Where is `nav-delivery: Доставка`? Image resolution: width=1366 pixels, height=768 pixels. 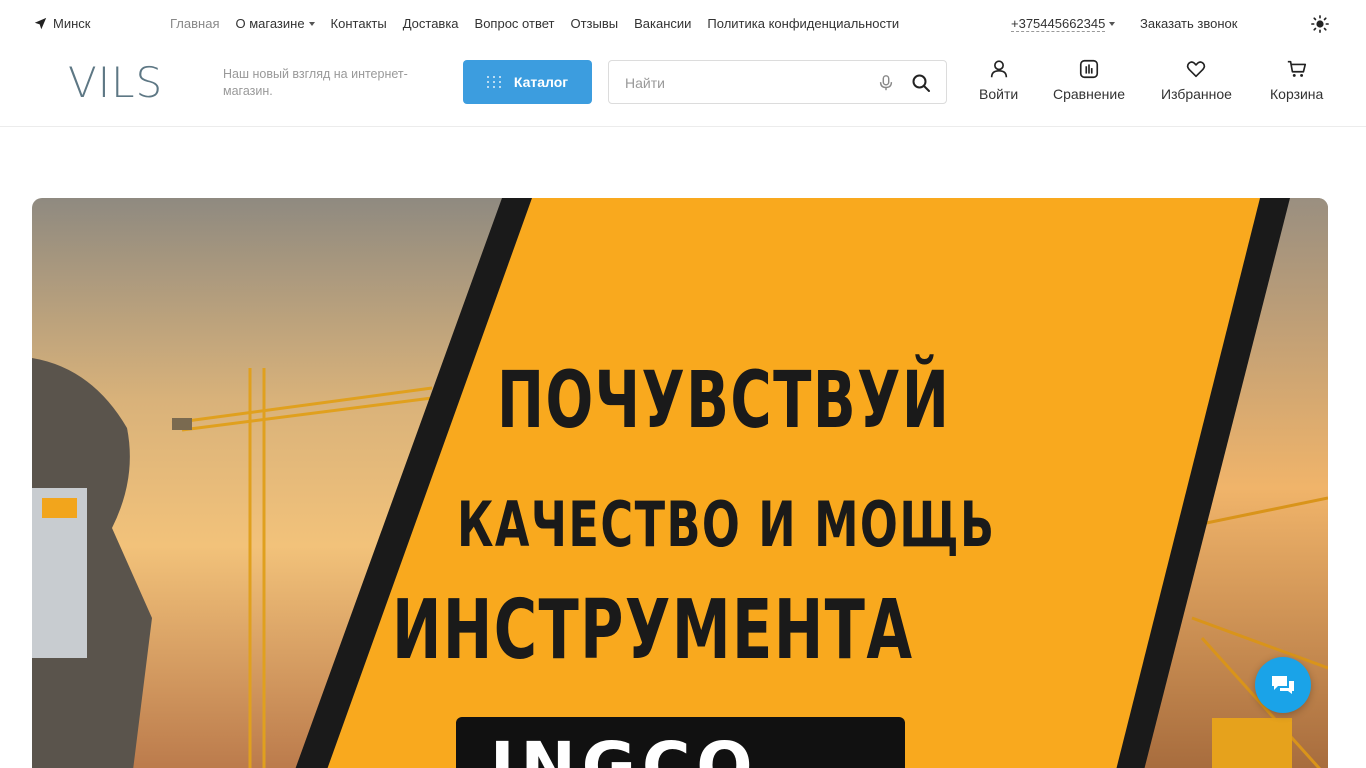 nav-delivery: Доставка is located at coordinates (431, 23).